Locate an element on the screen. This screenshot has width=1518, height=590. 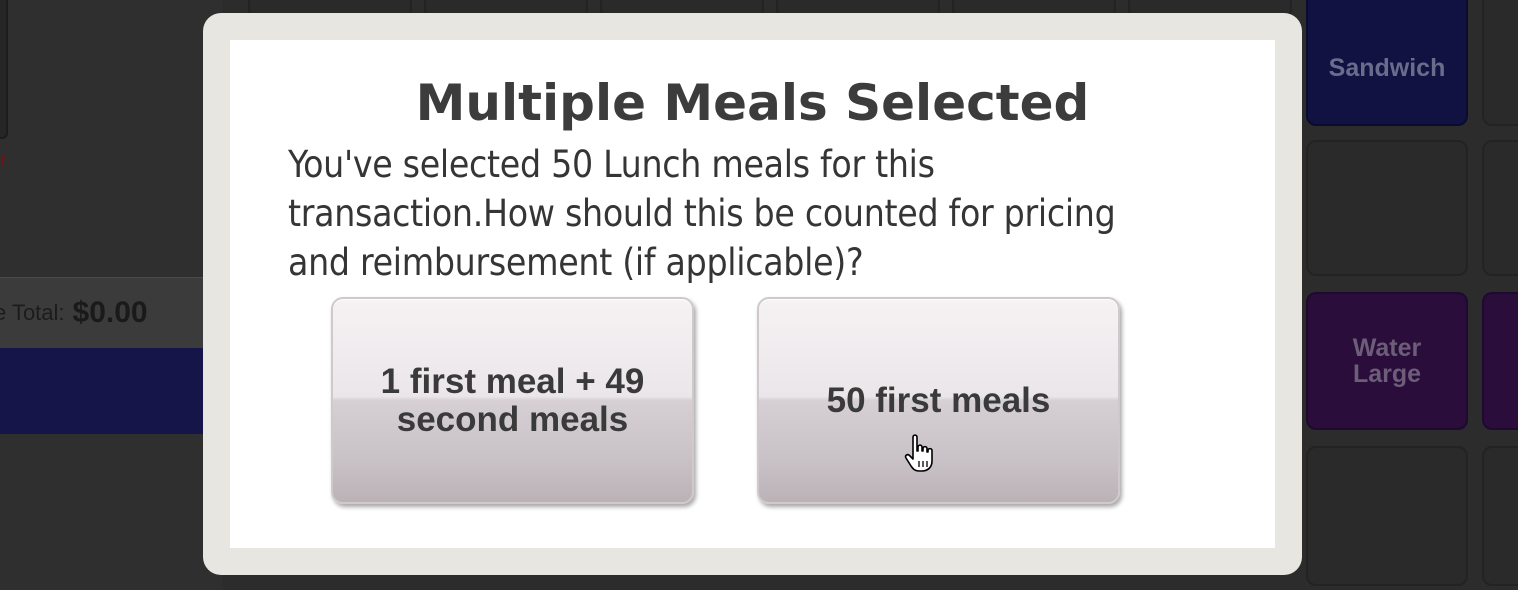
total-bar: e Total: $0.00 is located at coordinates (102, 312).